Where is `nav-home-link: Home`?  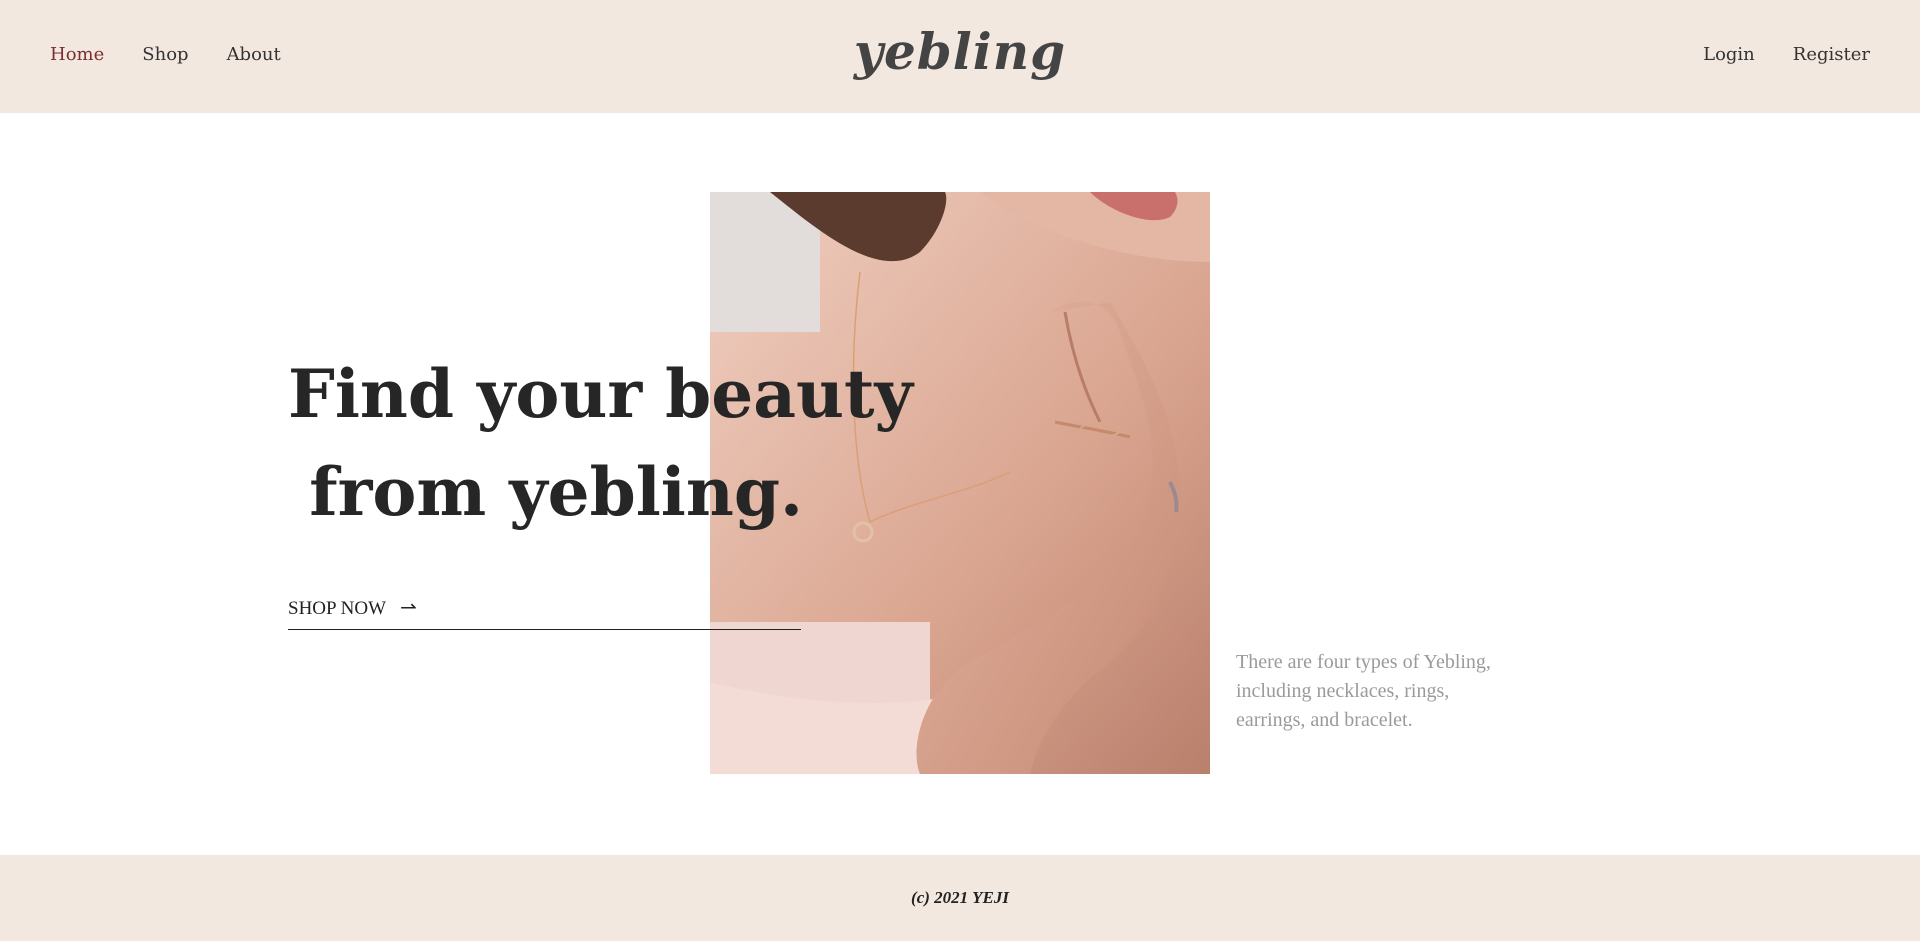
nav-home-link: Home is located at coordinates (77, 54).